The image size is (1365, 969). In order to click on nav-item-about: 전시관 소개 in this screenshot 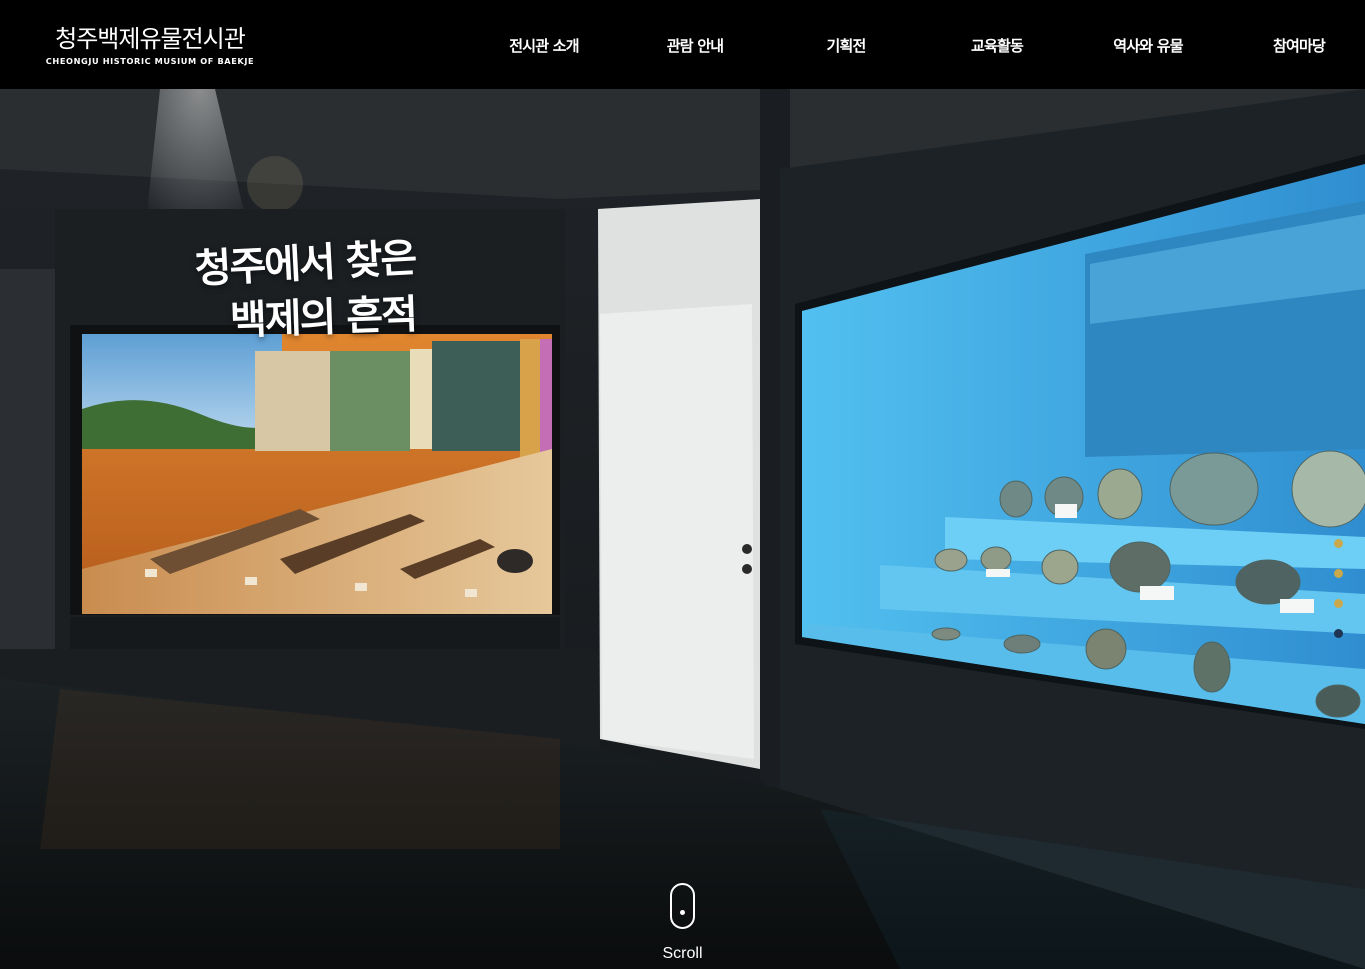, I will do `click(544, 46)`.